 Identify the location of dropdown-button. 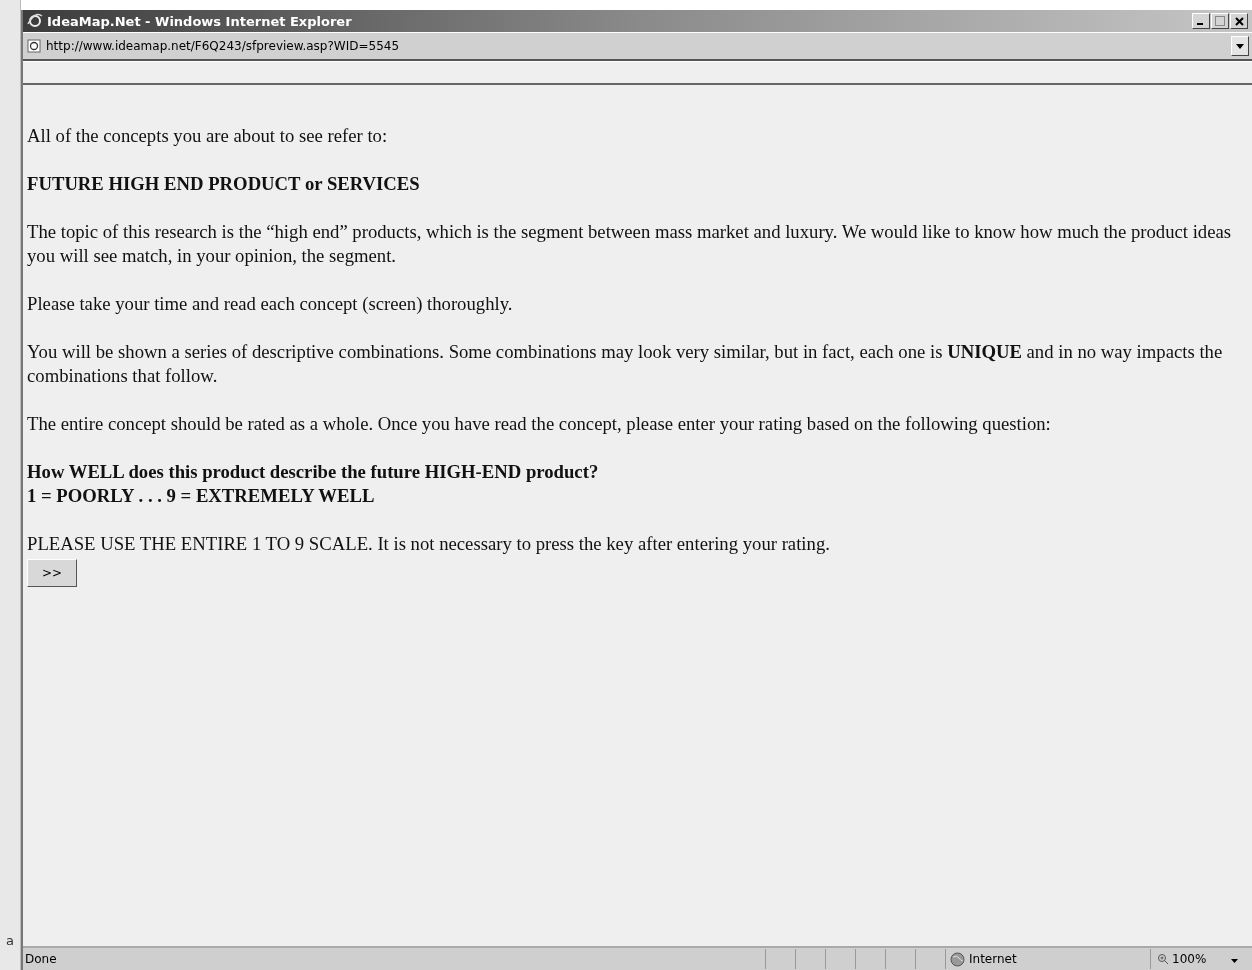
(1240, 46).